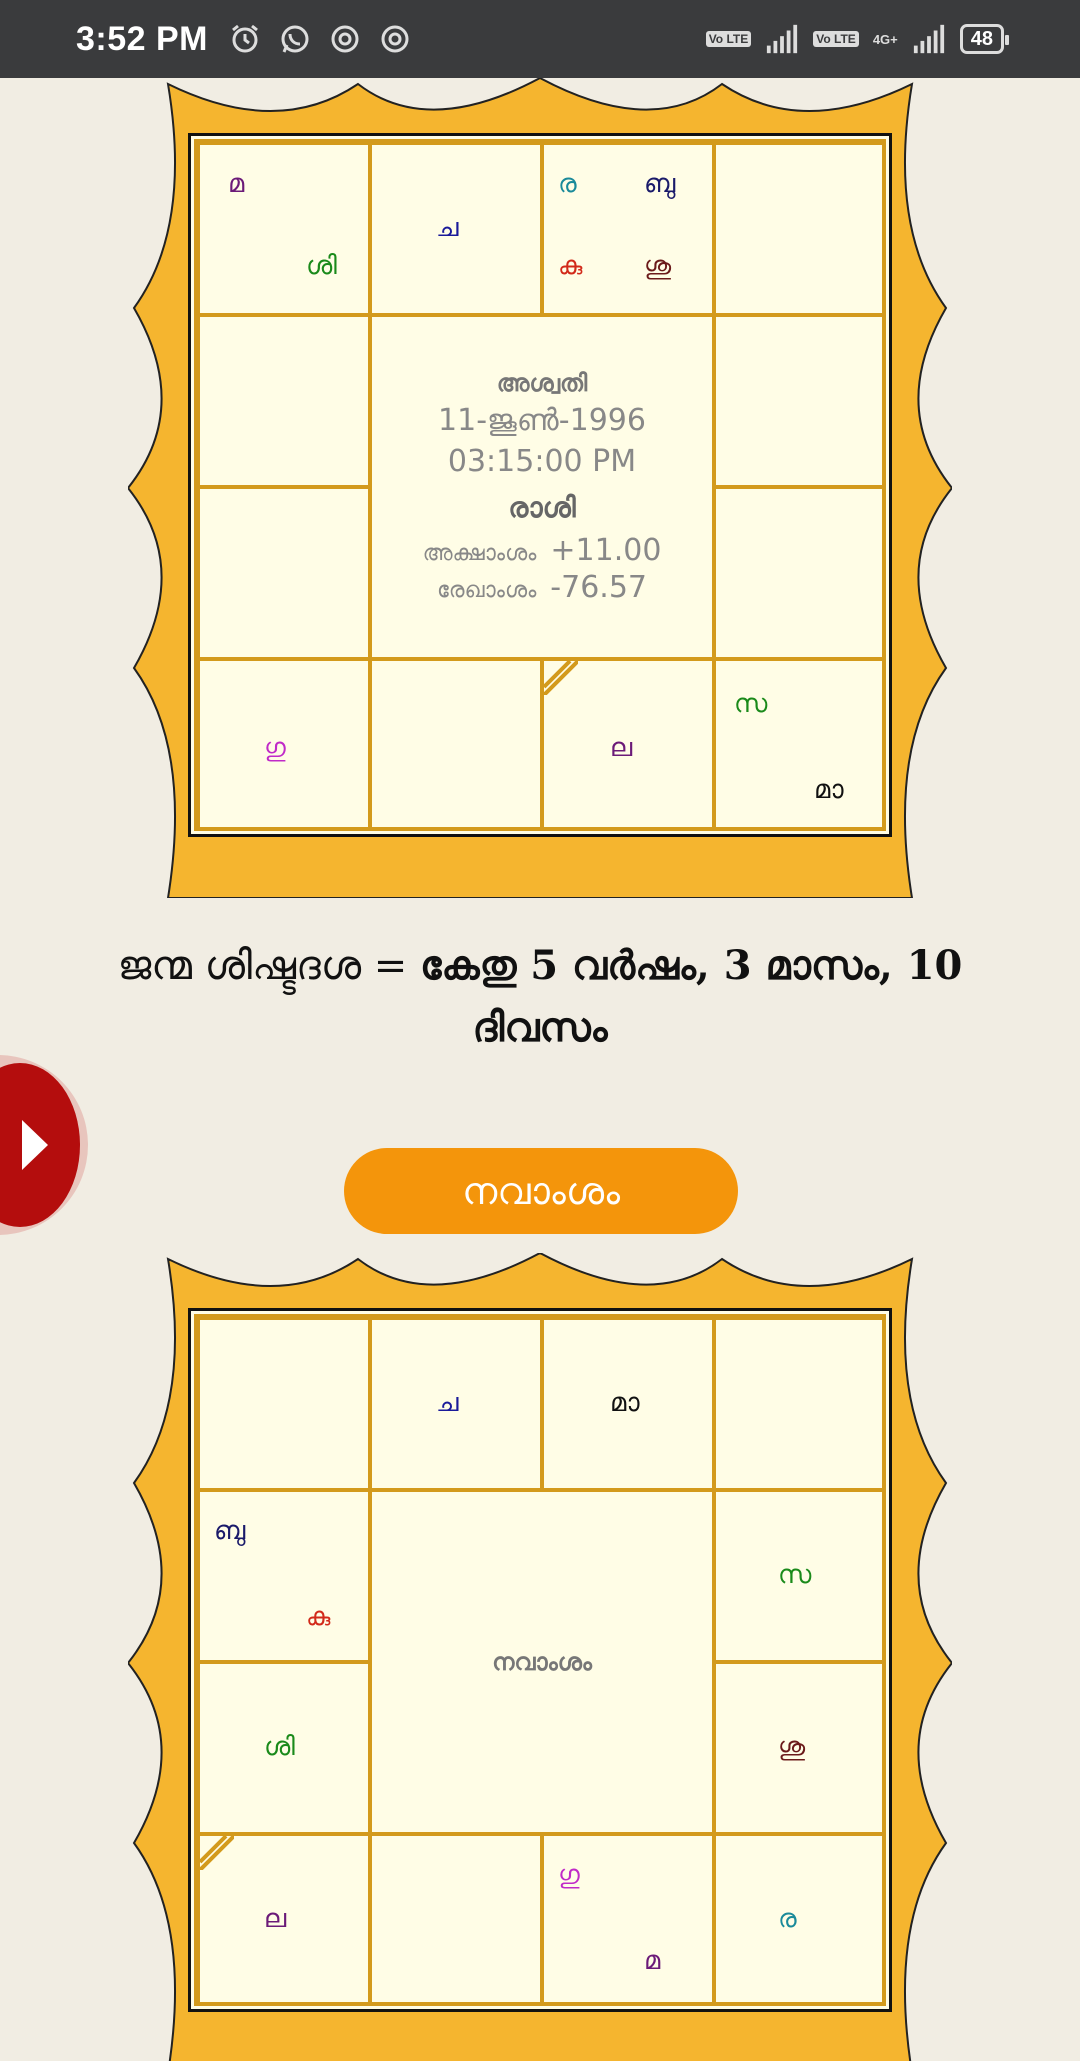 This screenshot has height=2061, width=1080. Describe the element at coordinates (885, 39) in the screenshot. I see `network-type: 4G+` at that location.